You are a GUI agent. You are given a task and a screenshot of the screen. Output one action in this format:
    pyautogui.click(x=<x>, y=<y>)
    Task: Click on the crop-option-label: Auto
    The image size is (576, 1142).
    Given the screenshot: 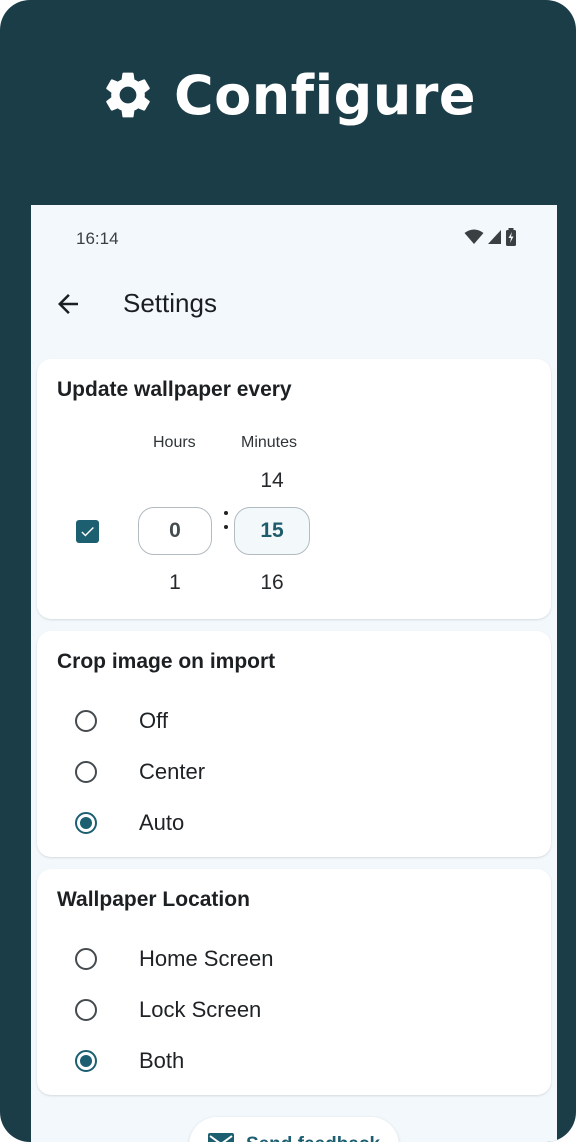 What is the action you would take?
    pyautogui.click(x=162, y=822)
    